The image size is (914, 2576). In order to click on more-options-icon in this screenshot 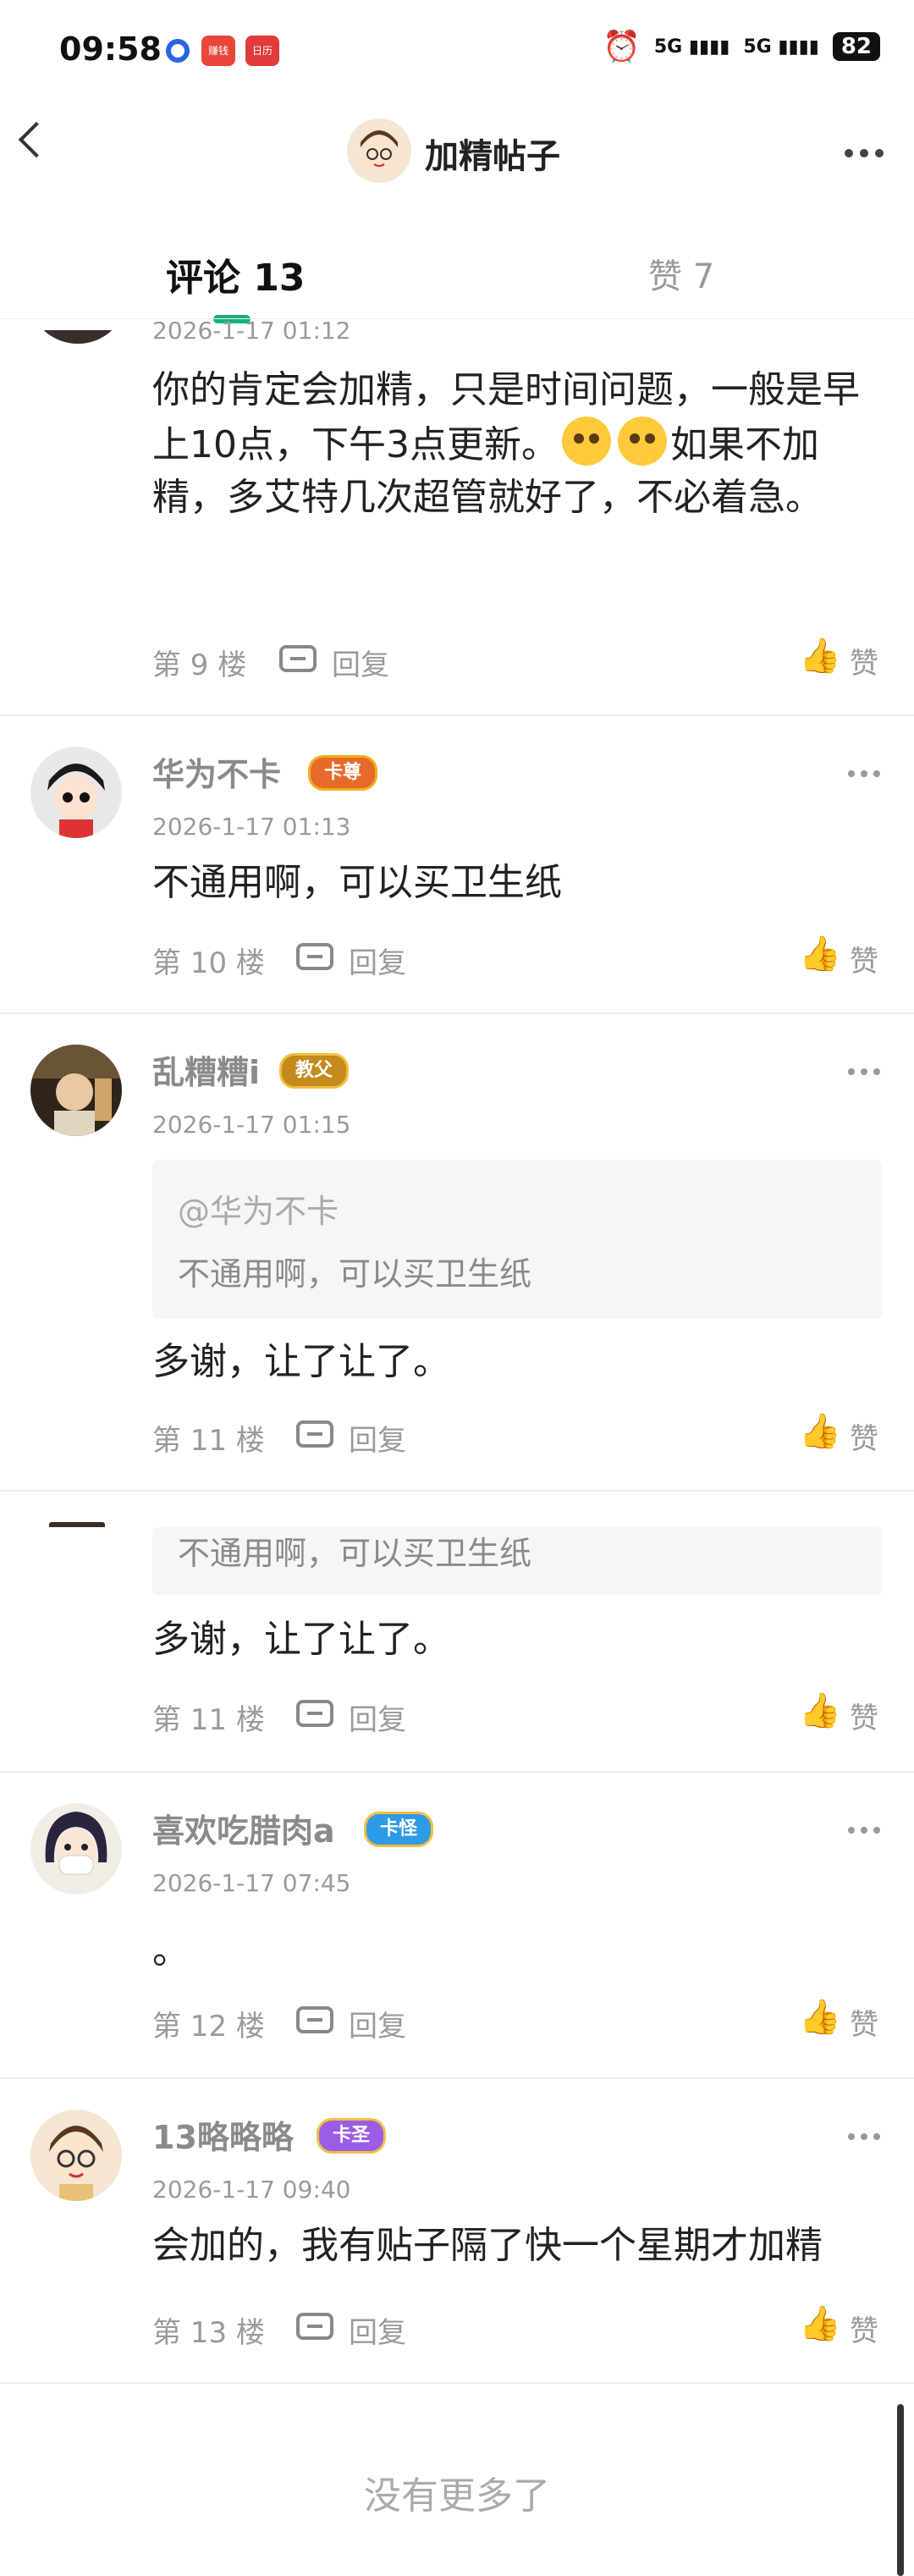, I will do `click(864, 153)`.